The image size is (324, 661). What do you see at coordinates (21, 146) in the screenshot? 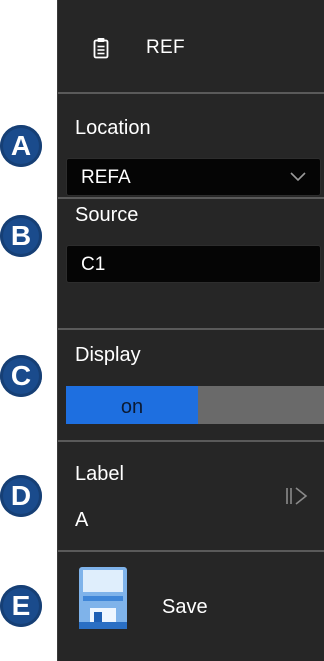
I see `callout-a: A` at bounding box center [21, 146].